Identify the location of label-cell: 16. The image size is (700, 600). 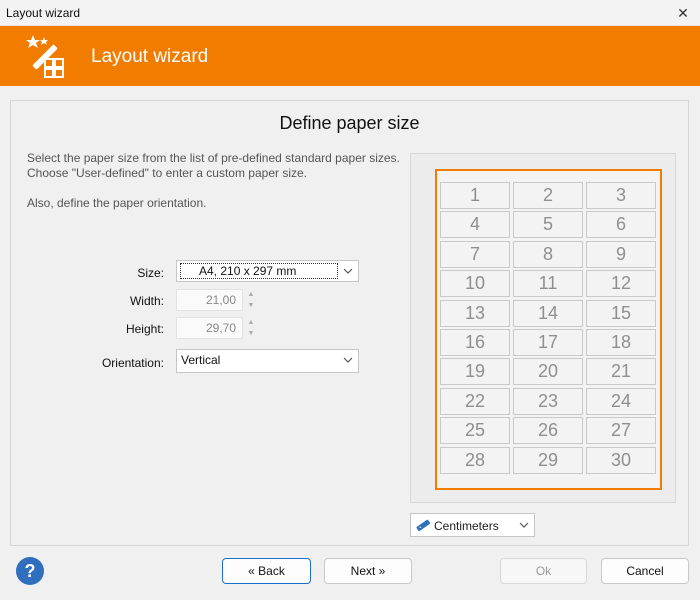
(475, 342).